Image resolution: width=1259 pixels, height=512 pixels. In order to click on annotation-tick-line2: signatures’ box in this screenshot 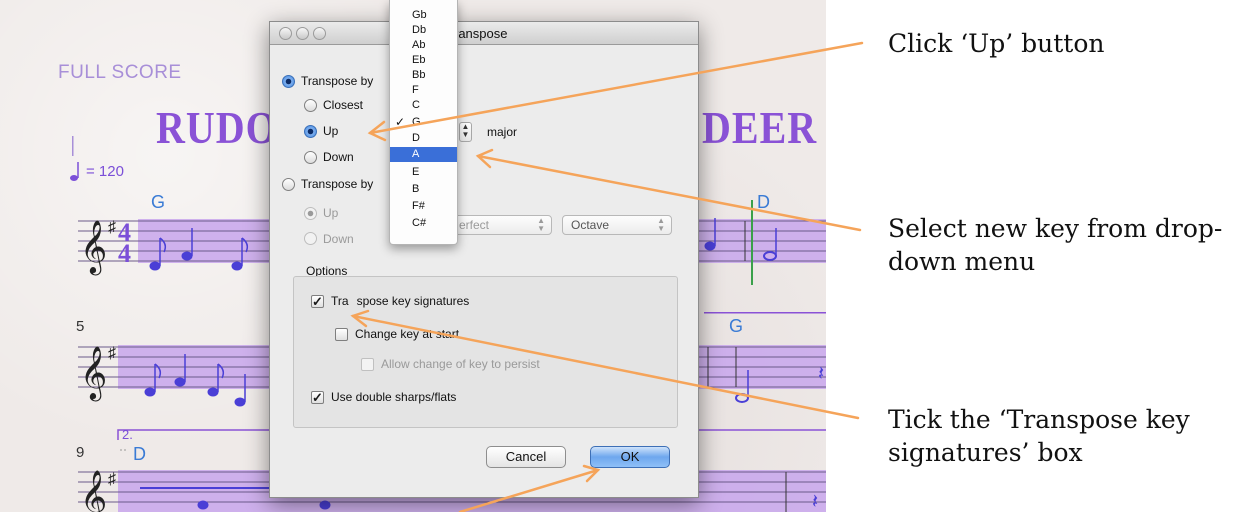, I will do `click(985, 452)`.